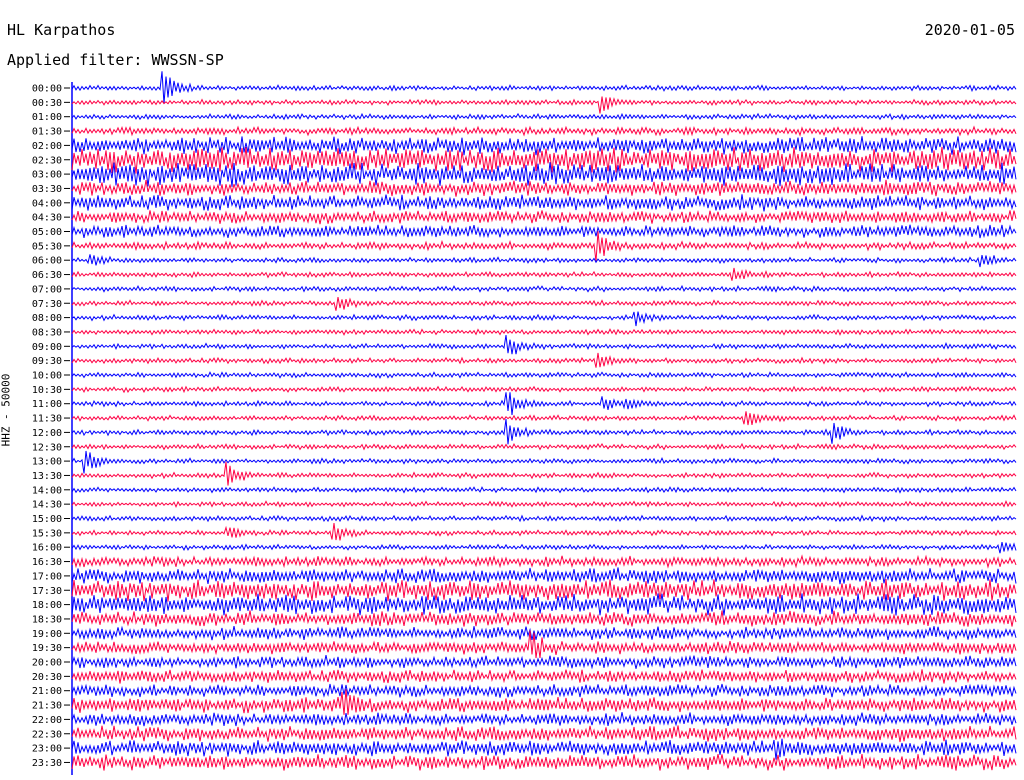  I want to click on row-time-label: 05:00, so click(47, 232).